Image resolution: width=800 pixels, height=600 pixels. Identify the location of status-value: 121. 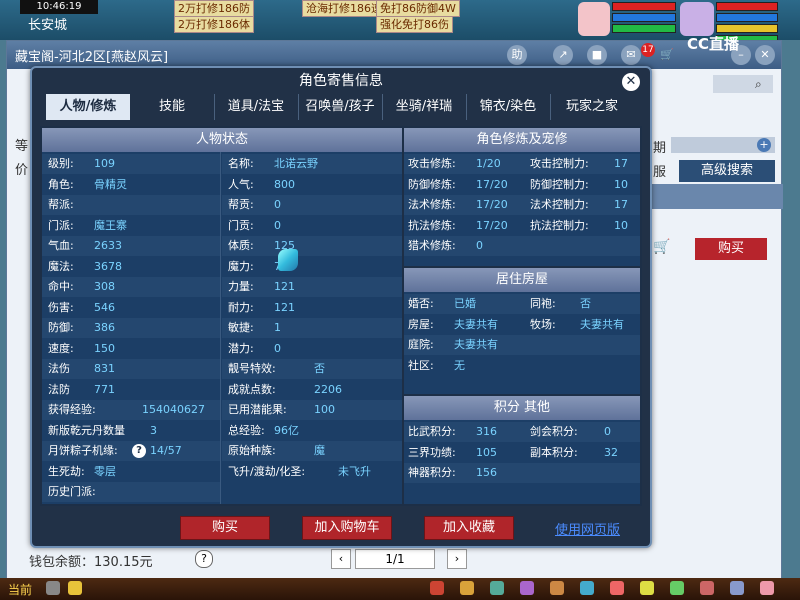
(284, 286).